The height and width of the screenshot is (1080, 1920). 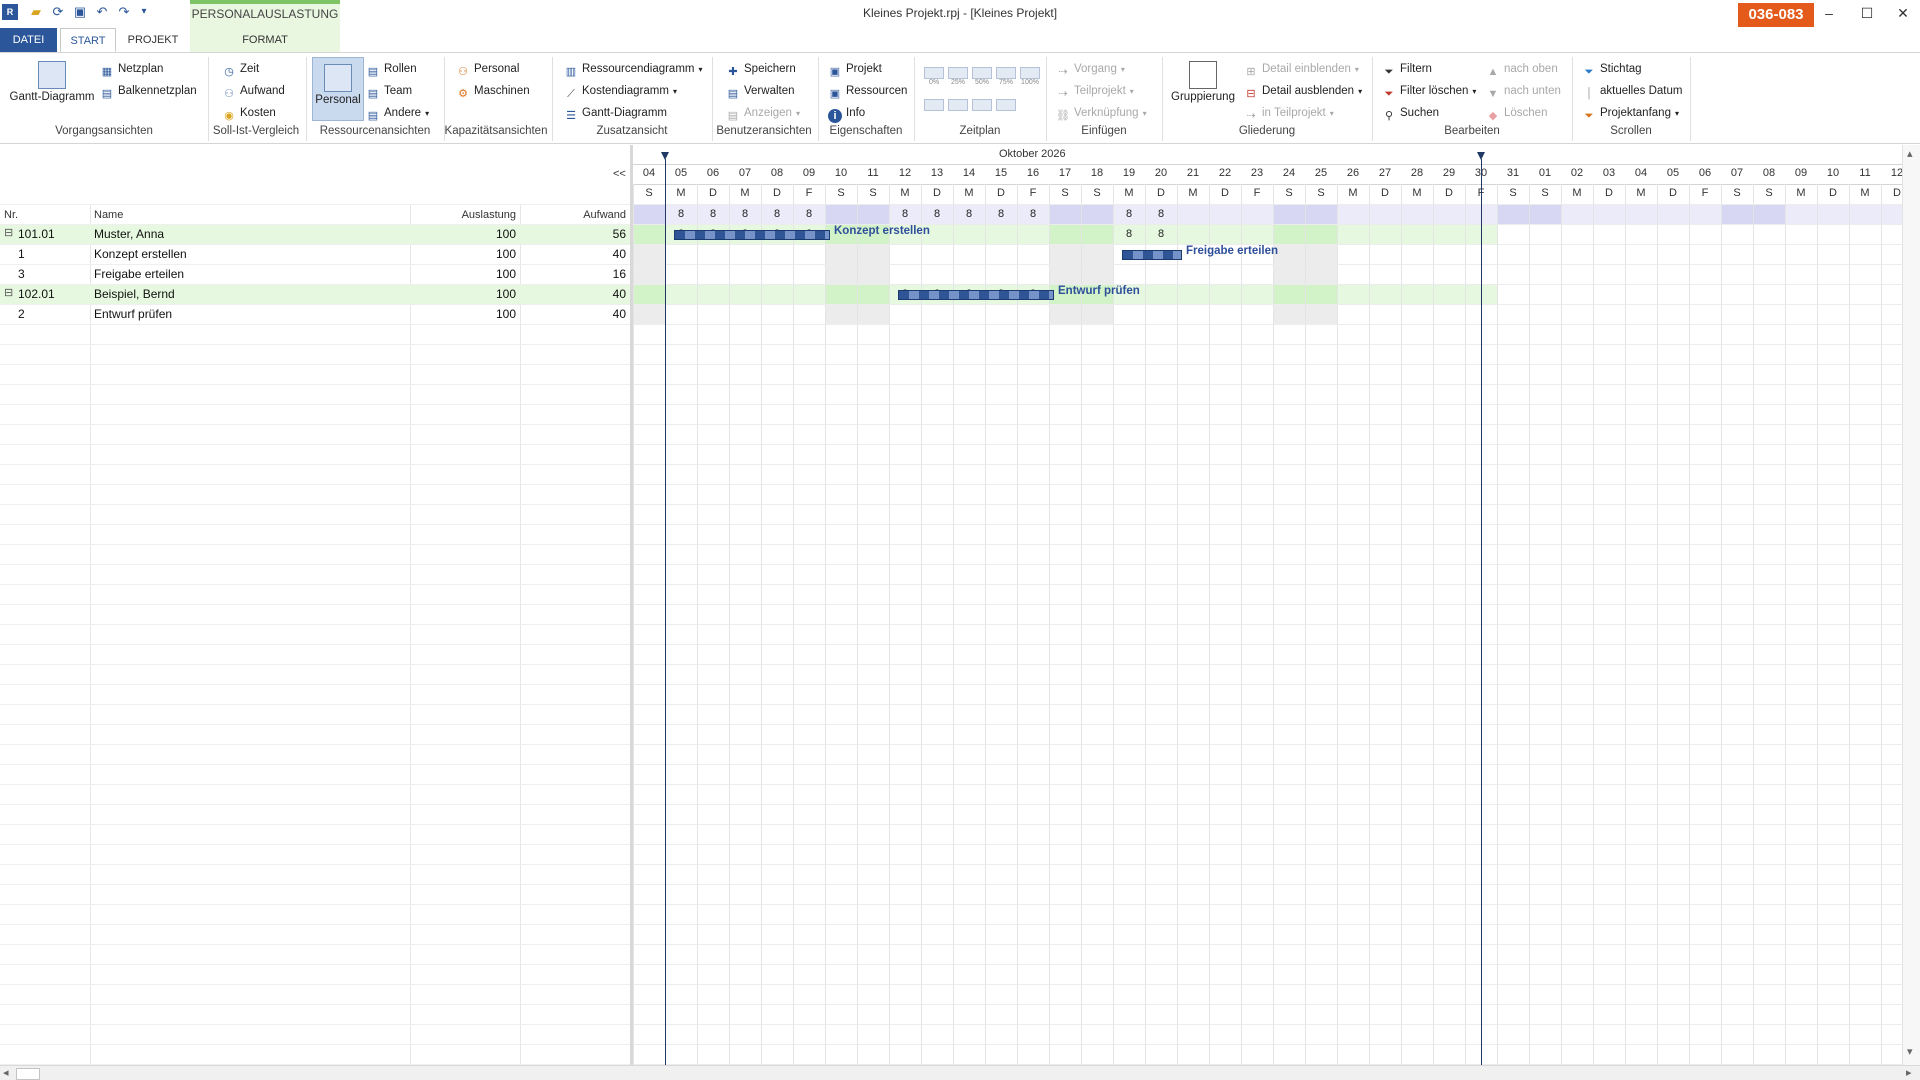 I want to click on weekday-letter: M, so click(x=1353, y=193).